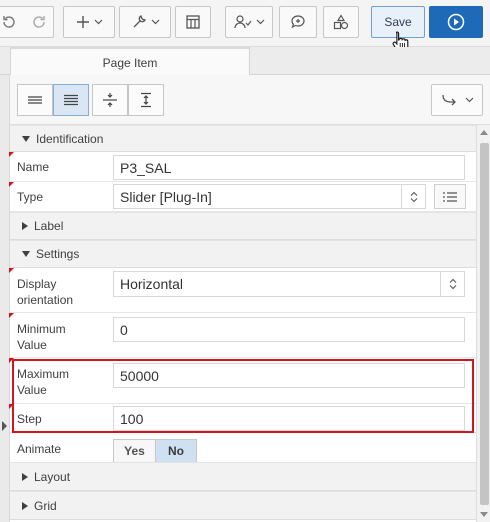 Image resolution: width=490 pixels, height=522 pixels. What do you see at coordinates (40, 22) in the screenshot?
I see `redo-icon` at bounding box center [40, 22].